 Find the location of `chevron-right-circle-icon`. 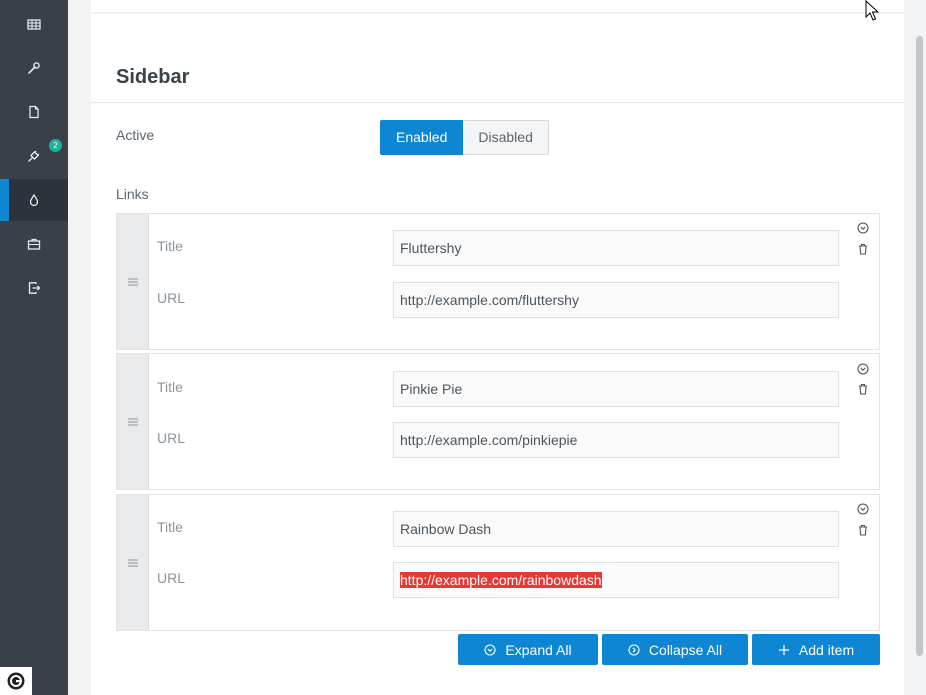

chevron-right-circle-icon is located at coordinates (634, 649).